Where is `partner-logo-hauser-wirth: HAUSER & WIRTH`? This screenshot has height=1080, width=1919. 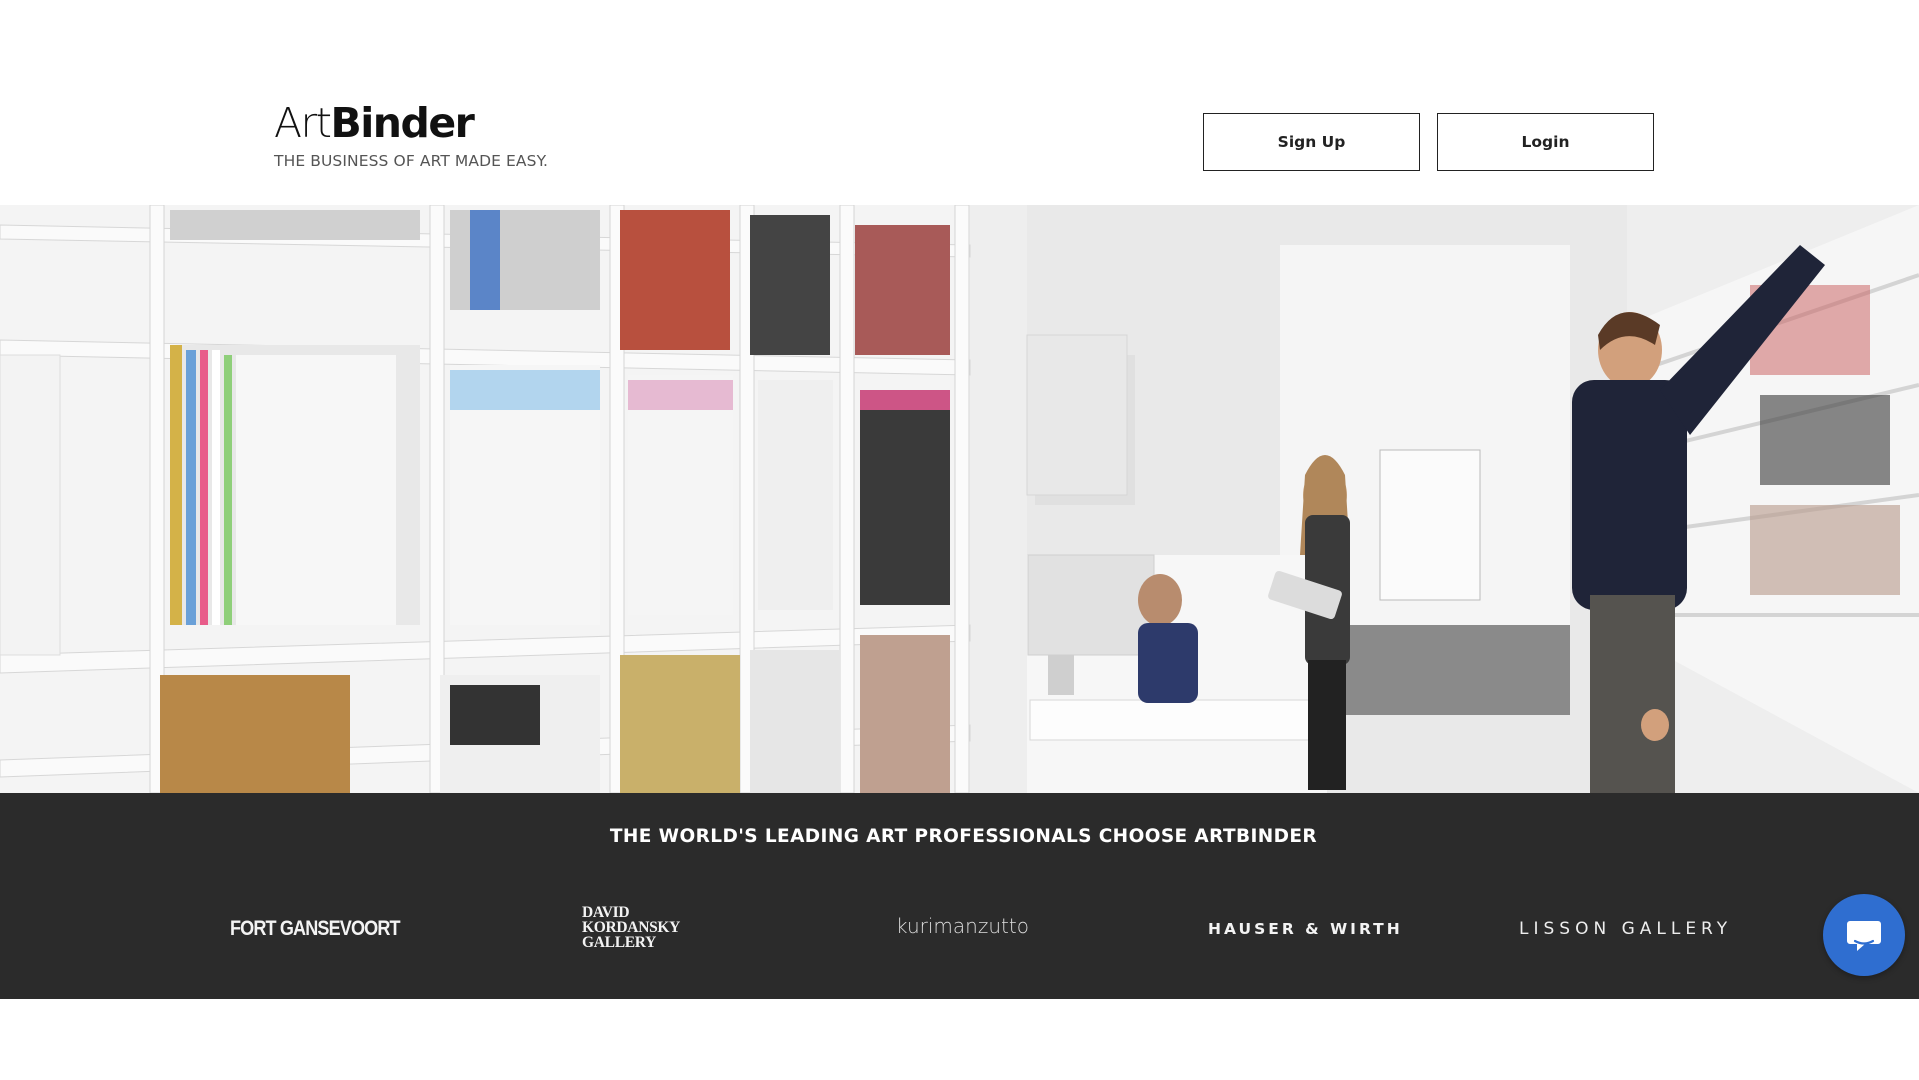 partner-logo-hauser-wirth: HAUSER & WIRTH is located at coordinates (1305, 929).